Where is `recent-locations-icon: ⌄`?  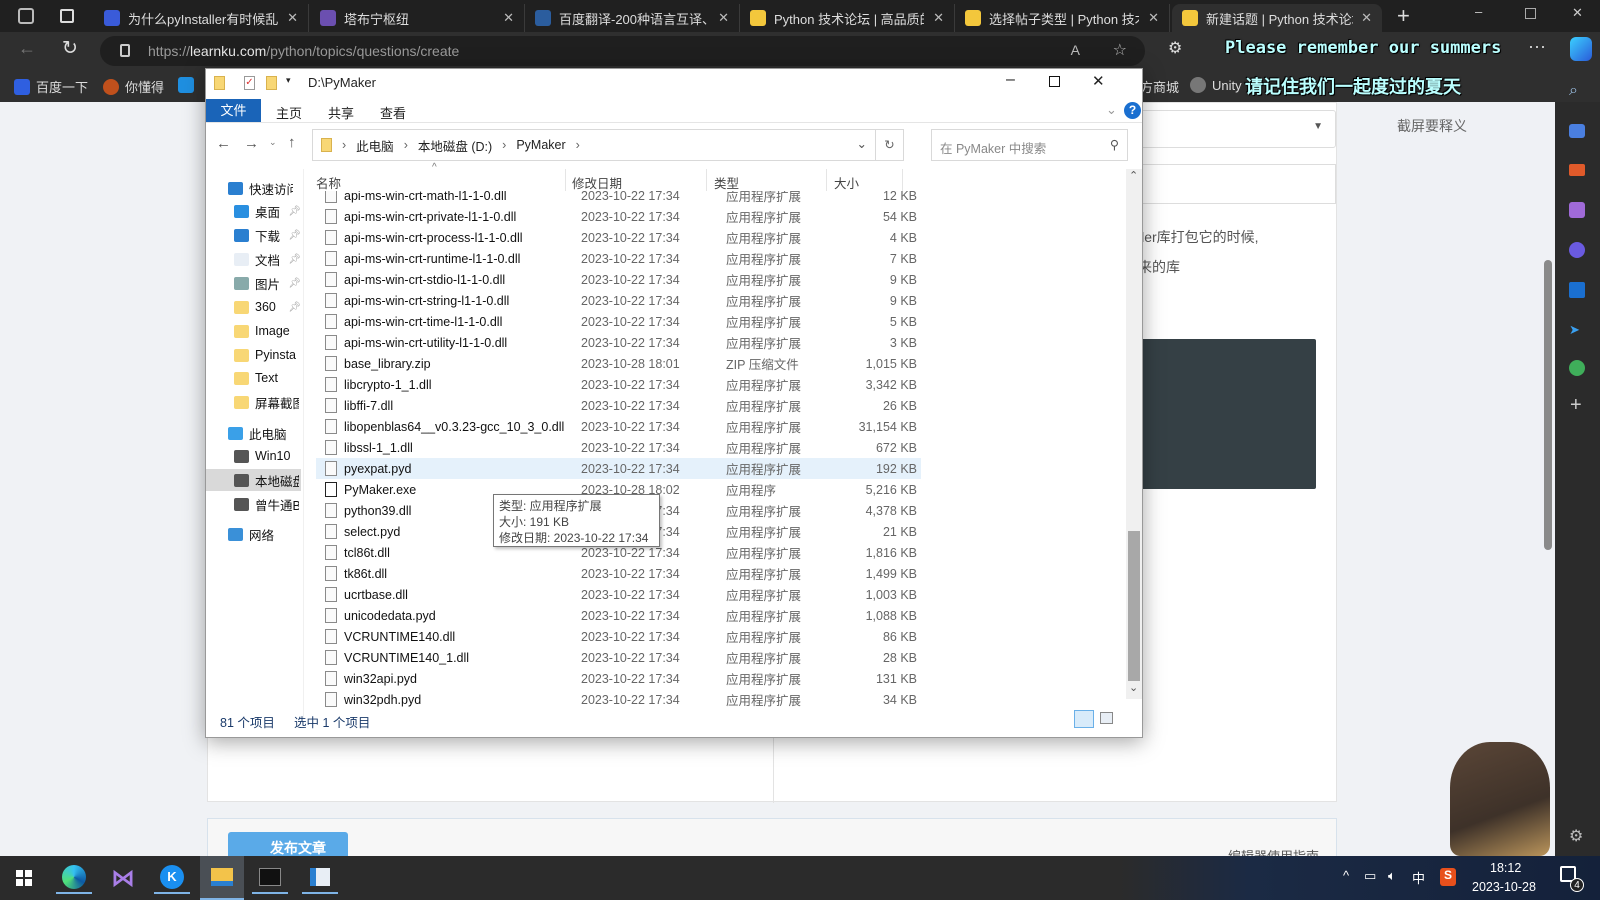 recent-locations-icon: ⌄ is located at coordinates (273, 142).